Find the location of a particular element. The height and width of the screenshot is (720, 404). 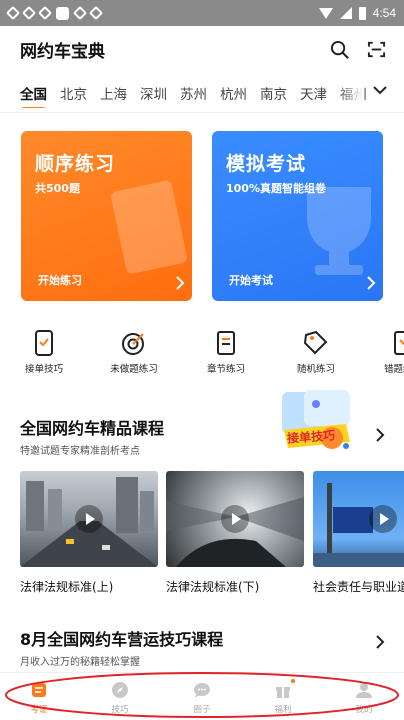

error-book-icon is located at coordinates (399, 343).